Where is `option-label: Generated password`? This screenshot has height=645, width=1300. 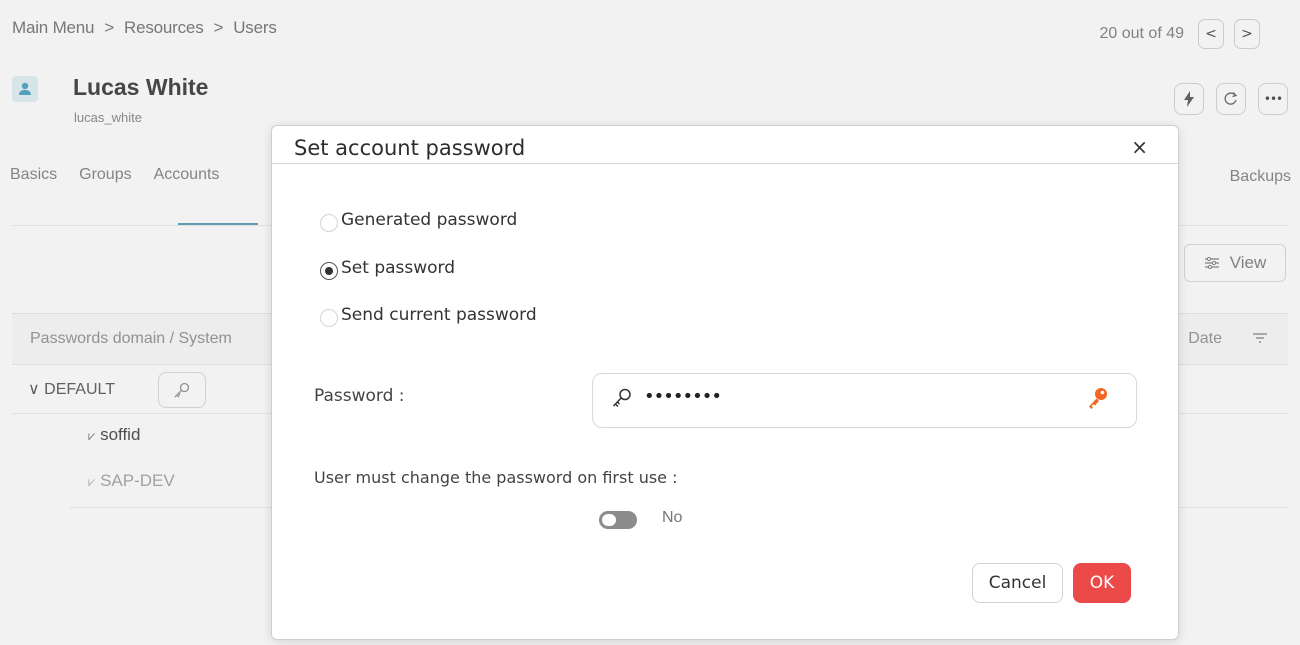
option-label: Generated password is located at coordinates (429, 220).